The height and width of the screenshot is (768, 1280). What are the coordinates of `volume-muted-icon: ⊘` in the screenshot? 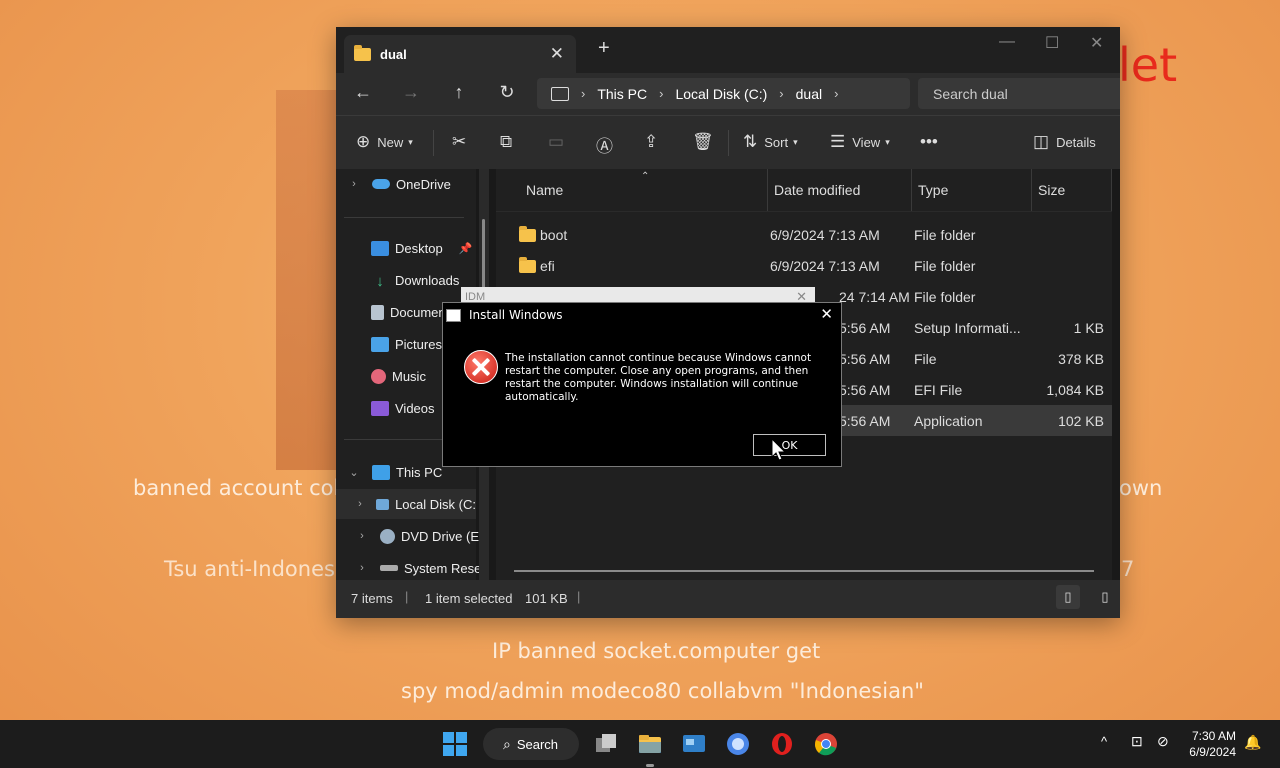 It's located at (1163, 741).